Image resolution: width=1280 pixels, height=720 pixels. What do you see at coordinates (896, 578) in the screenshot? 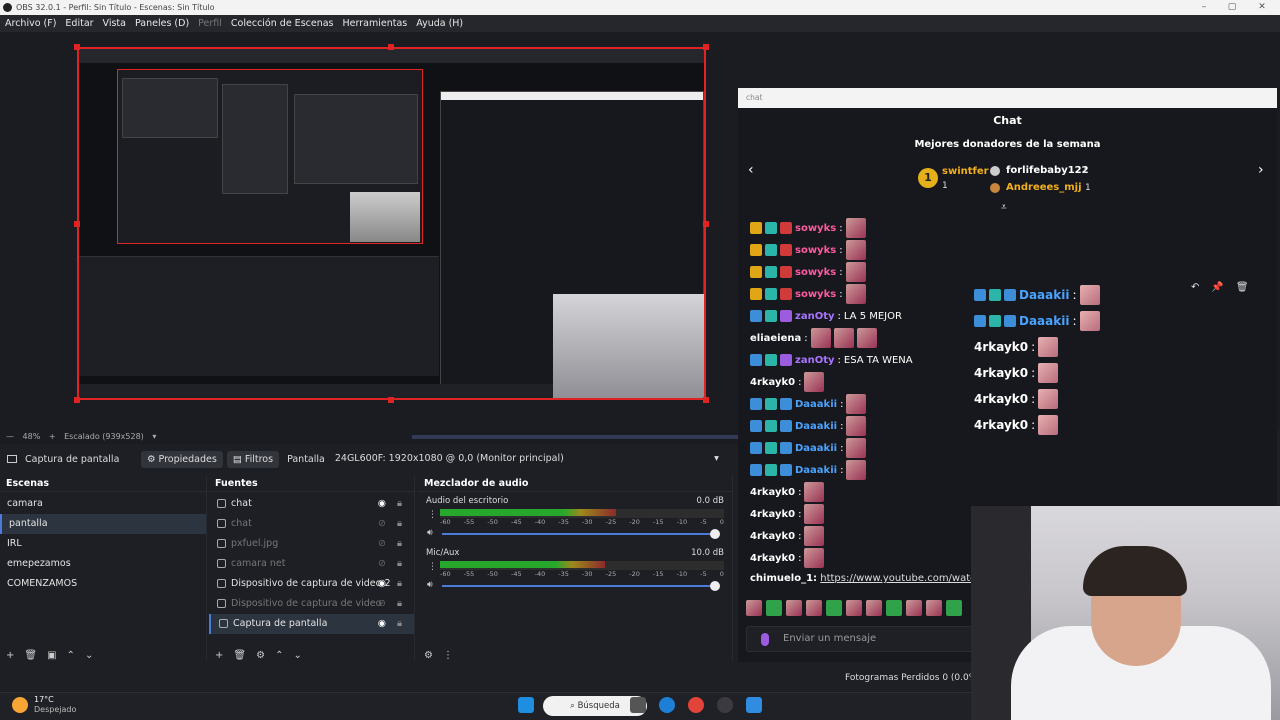
I see `link-message-url: https://www.youtube.com/watch?v=I` at bounding box center [896, 578].